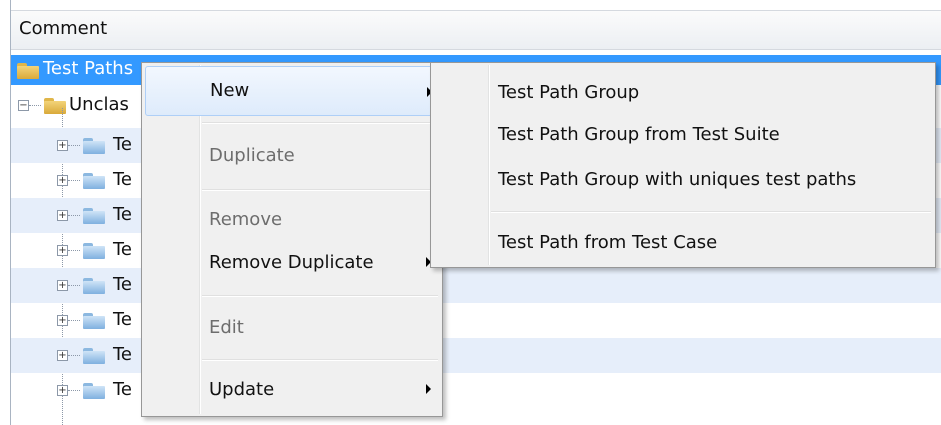  I want to click on submenu-item-path-from-case: Test Path from Test Case, so click(607, 242).